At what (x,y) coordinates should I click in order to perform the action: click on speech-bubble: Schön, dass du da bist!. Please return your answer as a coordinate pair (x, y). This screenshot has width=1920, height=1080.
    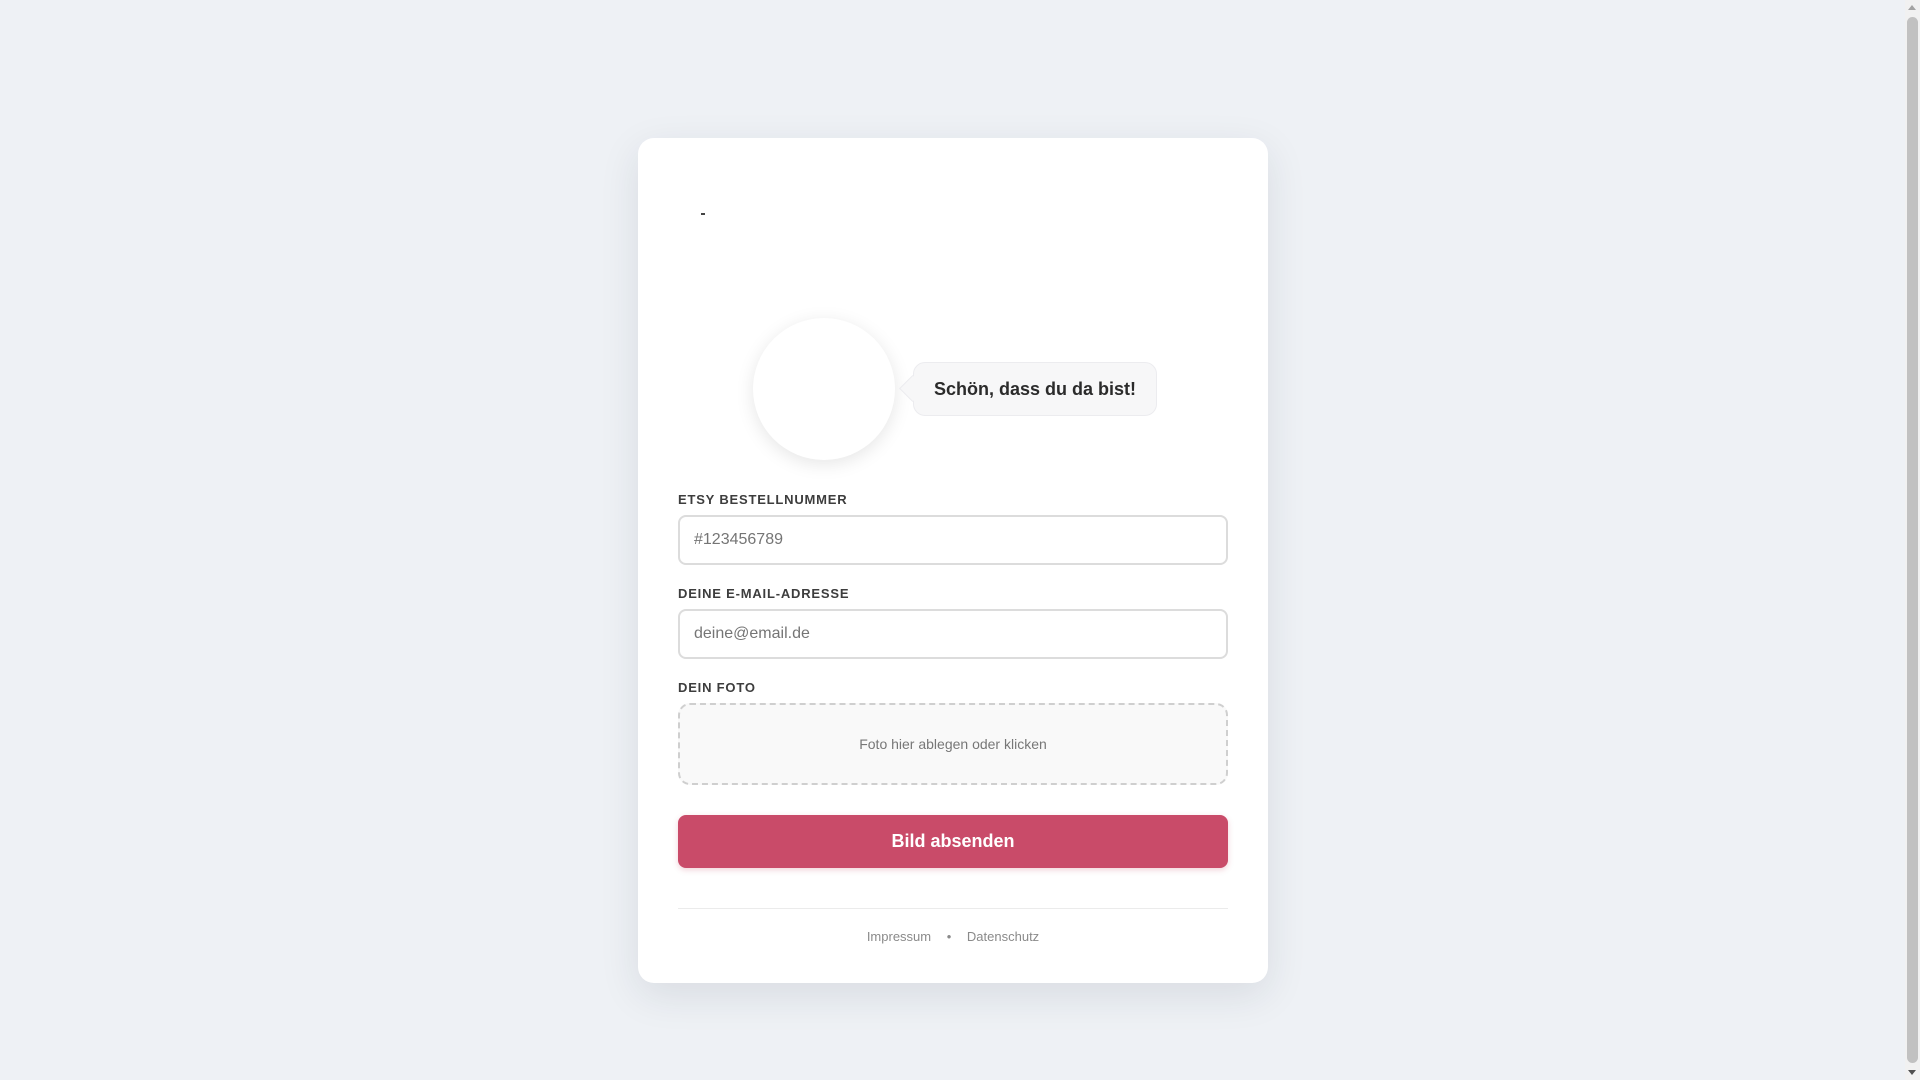
    Looking at the image, I should click on (1028, 389).